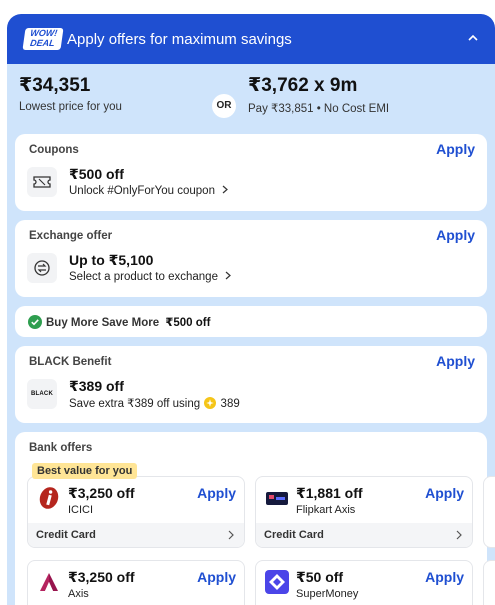  What do you see at coordinates (326, 510) in the screenshot?
I see `bank-name: Flipkart Axis` at bounding box center [326, 510].